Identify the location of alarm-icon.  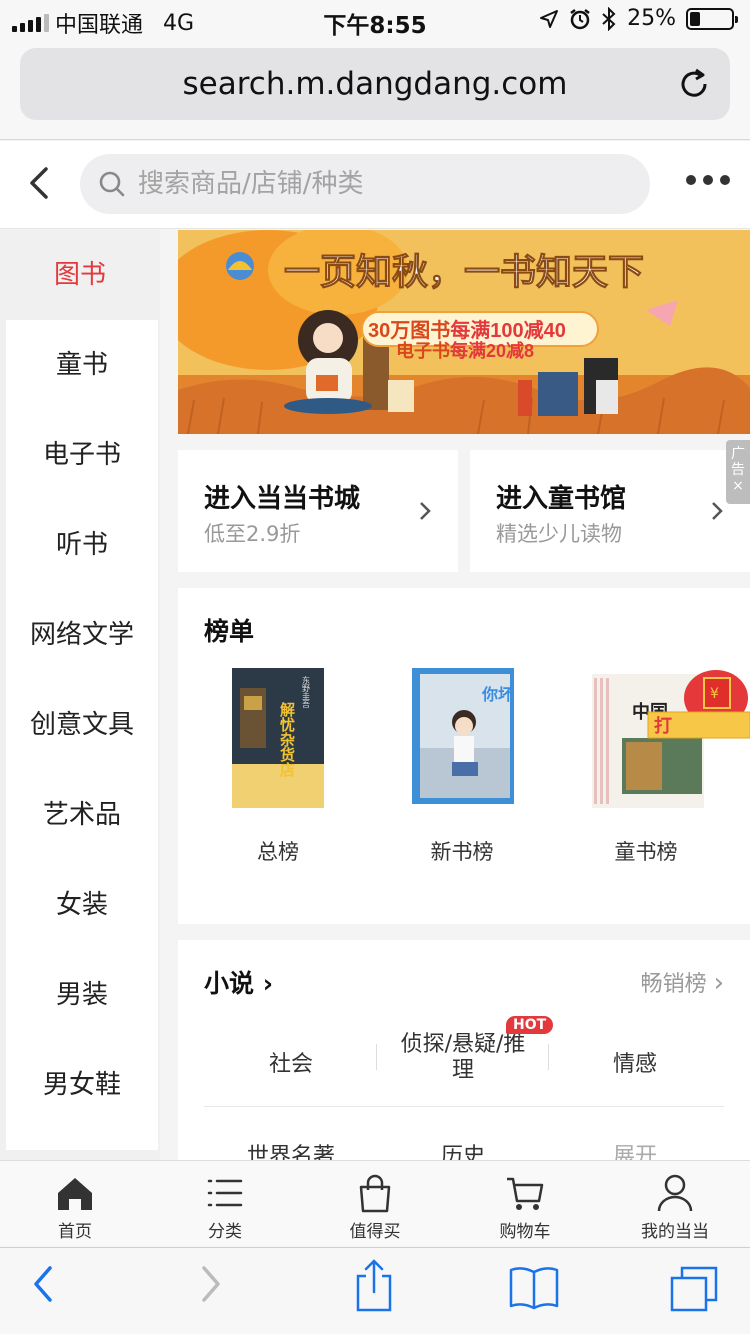
(580, 18).